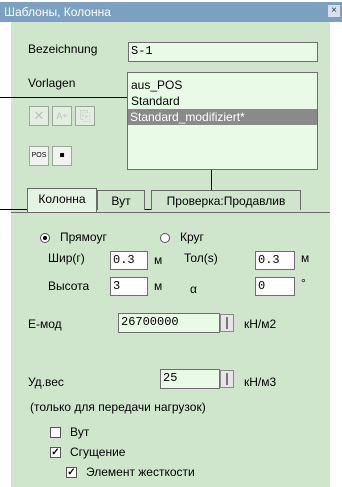 Image resolution: width=342 pixels, height=487 pixels. I want to click on load-transfer-note: (только для передачи нагрузок), so click(118, 407).